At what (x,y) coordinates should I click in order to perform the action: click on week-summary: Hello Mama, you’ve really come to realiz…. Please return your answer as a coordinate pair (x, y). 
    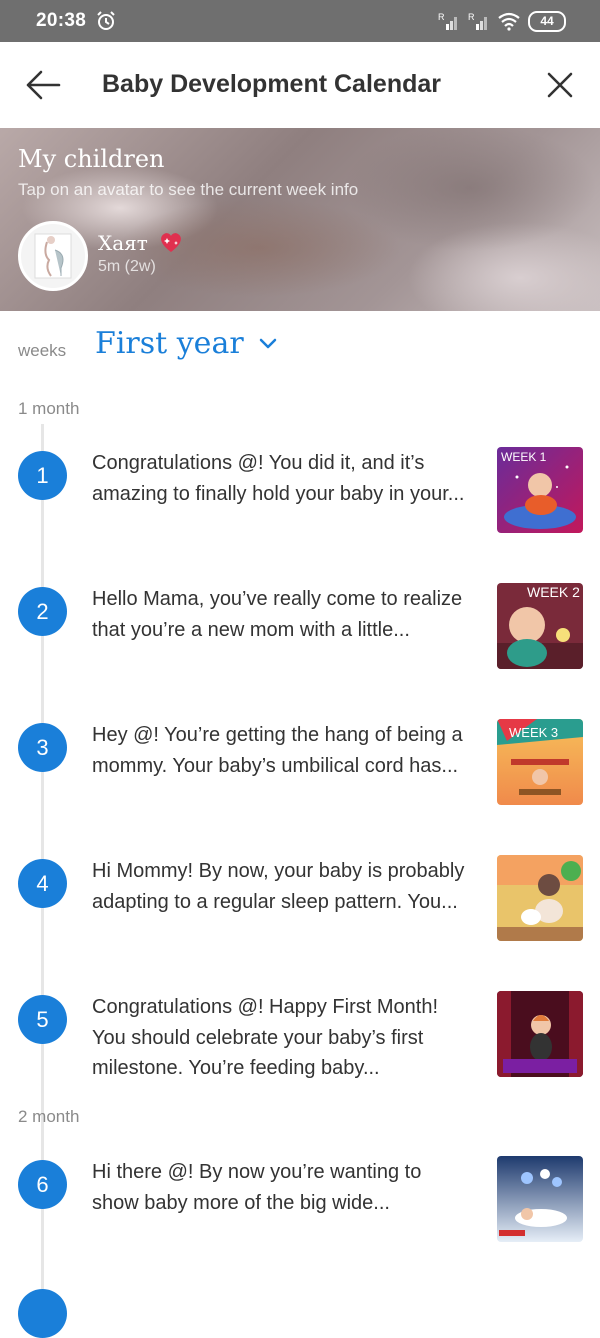
    Looking at the image, I should click on (277, 614).